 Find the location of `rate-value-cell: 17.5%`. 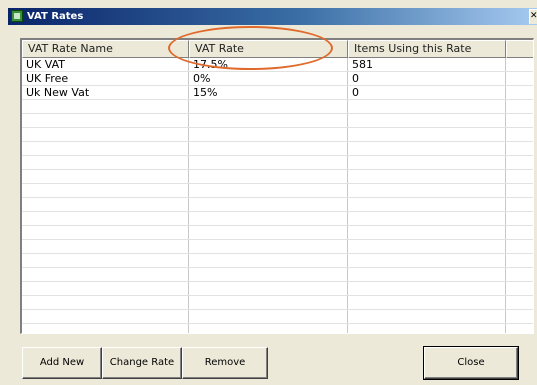

rate-value-cell: 17.5% is located at coordinates (210, 64).